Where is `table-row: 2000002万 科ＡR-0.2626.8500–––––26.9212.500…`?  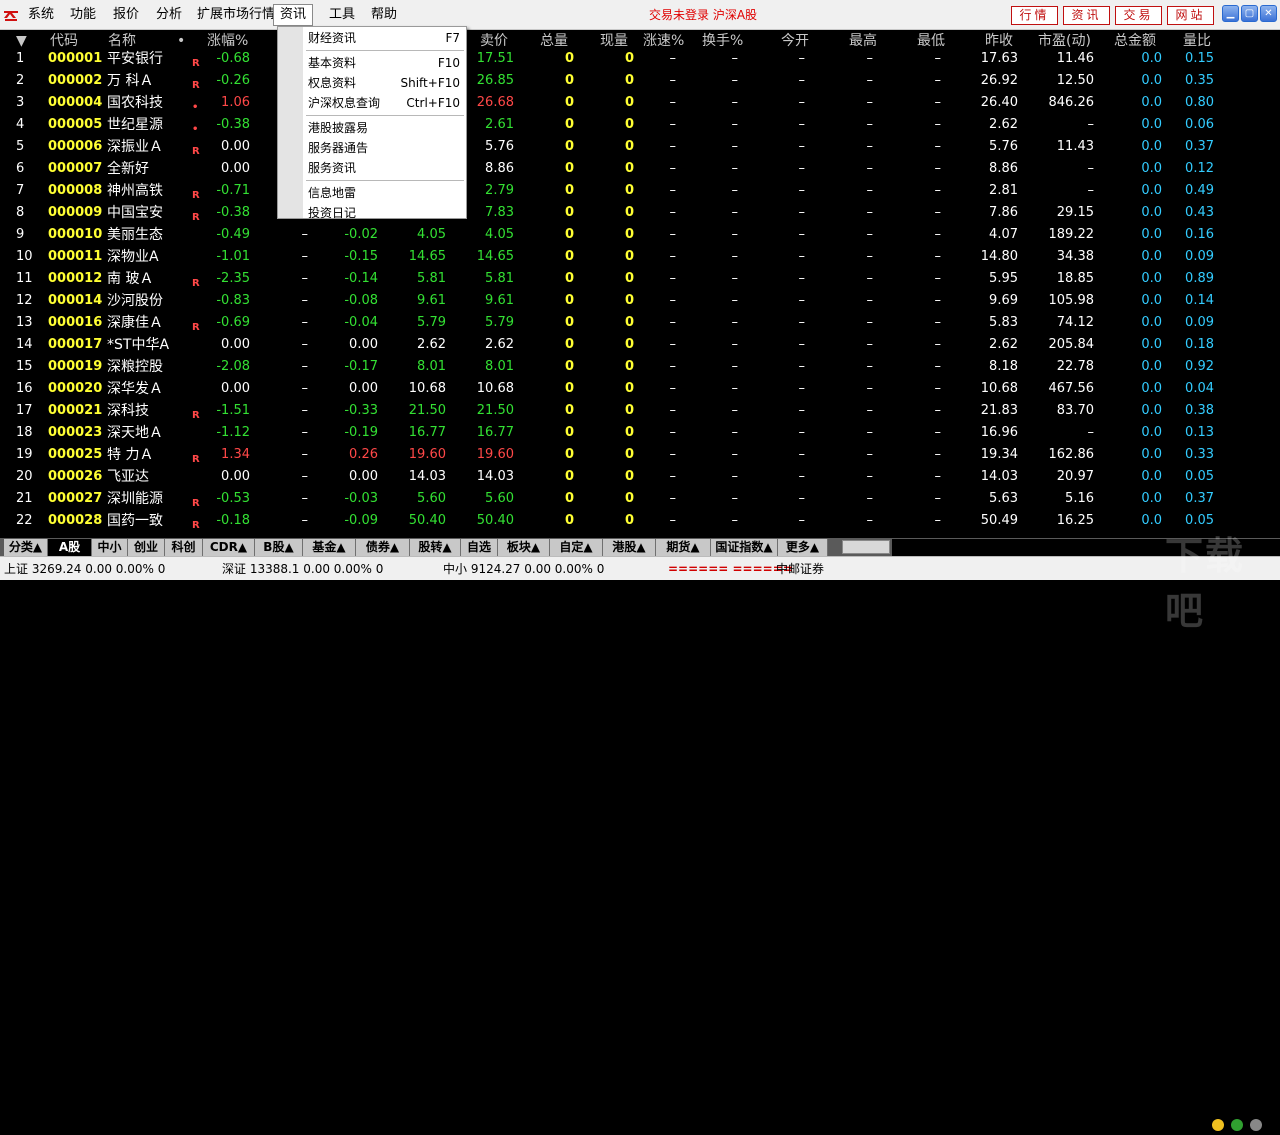 table-row: 2000002万 科ＡR-0.2626.8500–––––26.9212.500… is located at coordinates (611, 81).